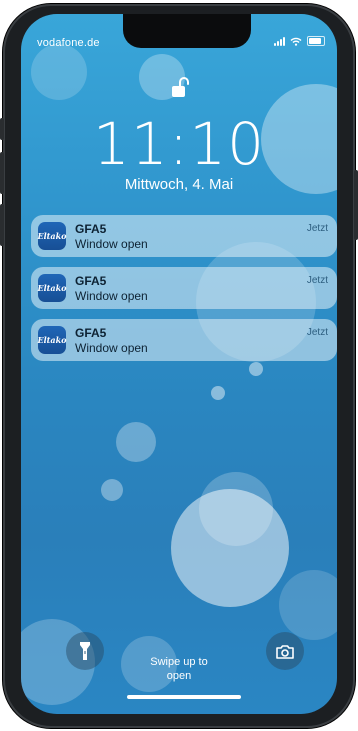 The width and height of the screenshot is (358, 731). Describe the element at coordinates (296, 41) in the screenshot. I see `wifi-icon` at that location.